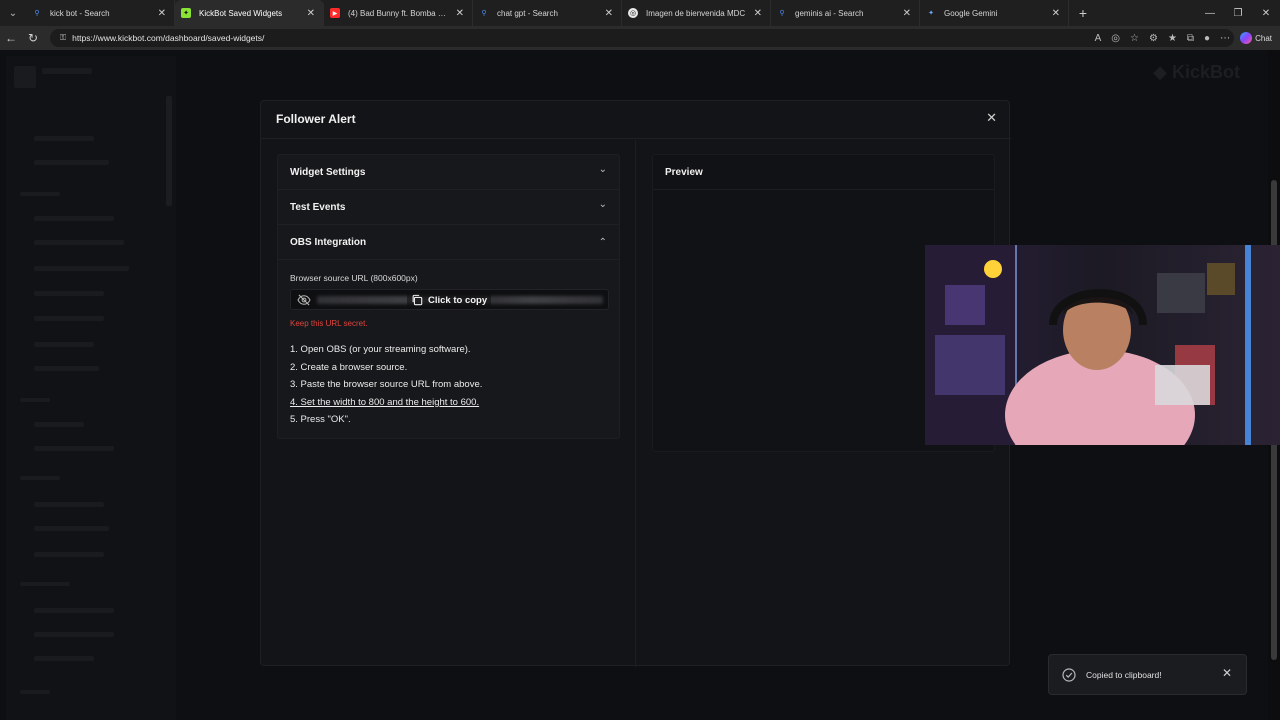 The height and width of the screenshot is (720, 1280). Describe the element at coordinates (186, 13) in the screenshot. I see `kickbot-icon: ✦` at that location.